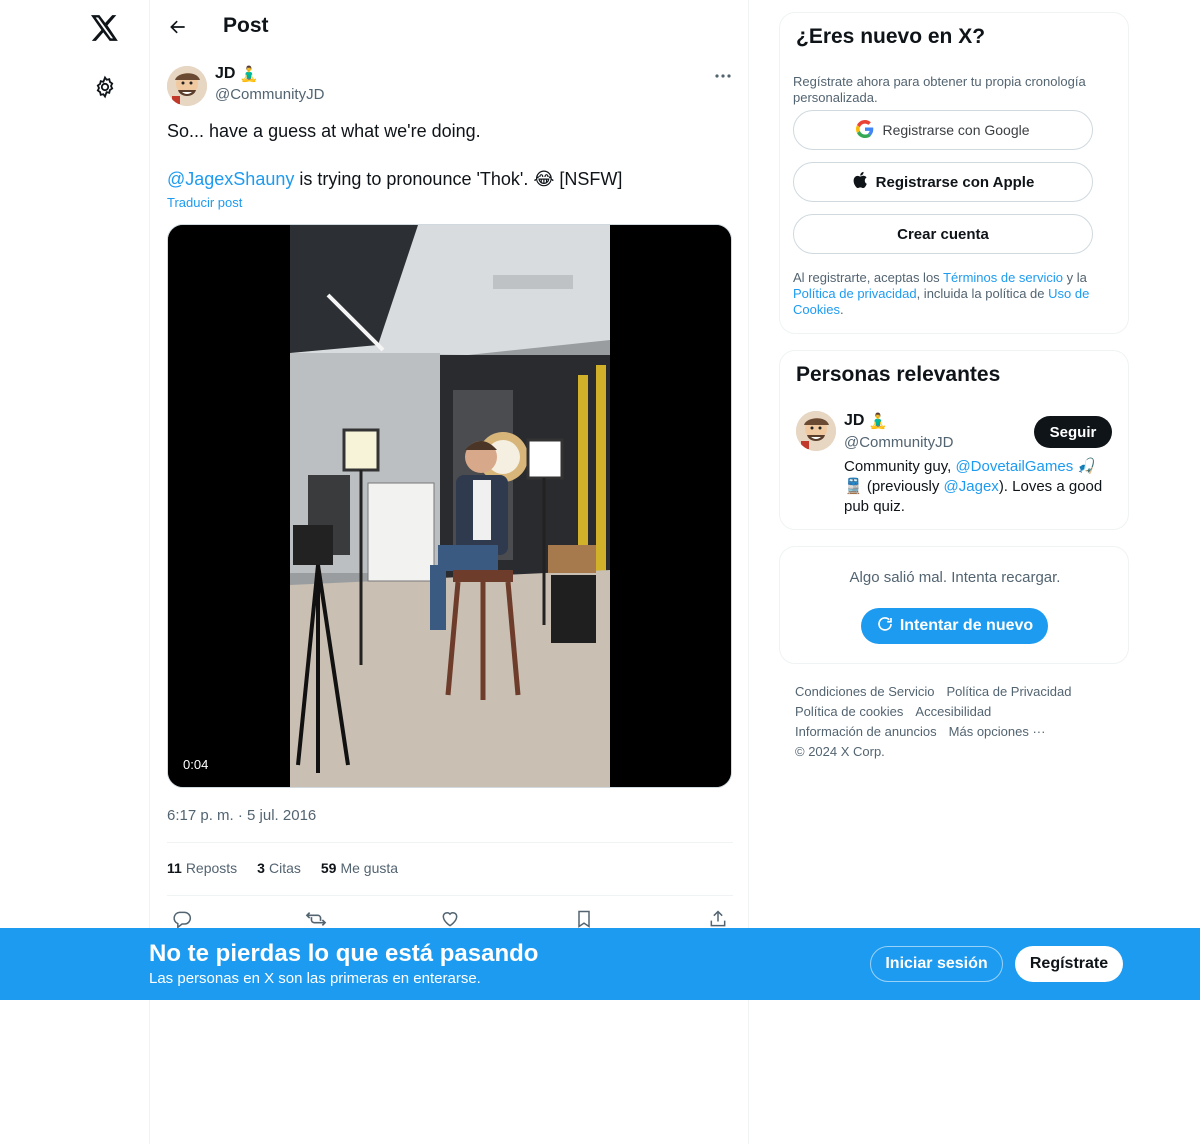  Describe the element at coordinates (865, 130) in the screenshot. I see `google-icon` at that location.